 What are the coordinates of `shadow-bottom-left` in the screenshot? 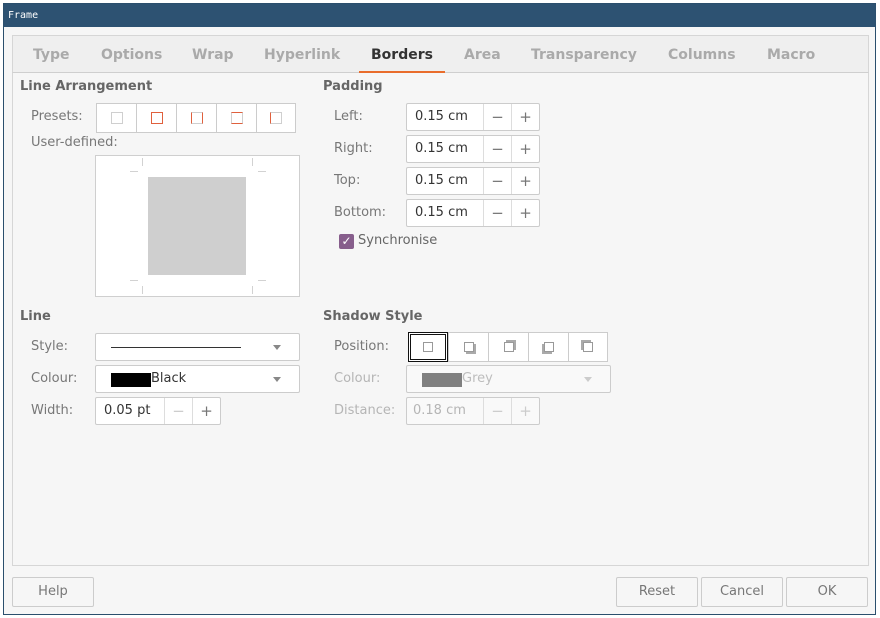 It's located at (548, 347).